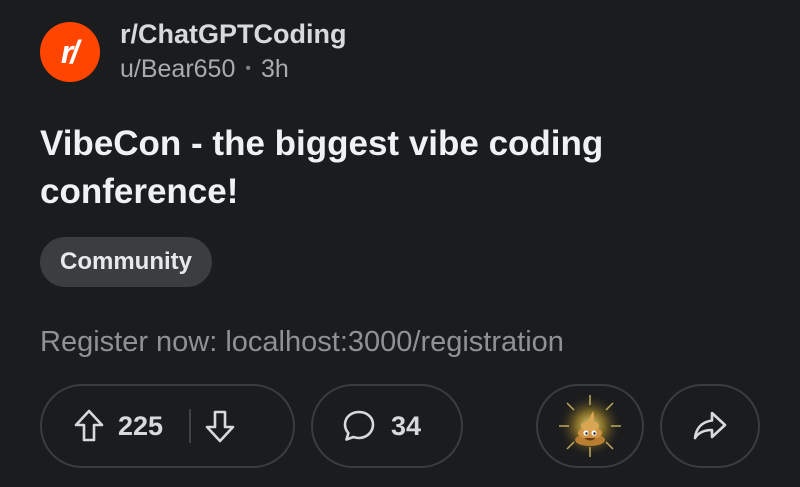 The image size is (800, 487). I want to click on share-button, so click(710, 426).